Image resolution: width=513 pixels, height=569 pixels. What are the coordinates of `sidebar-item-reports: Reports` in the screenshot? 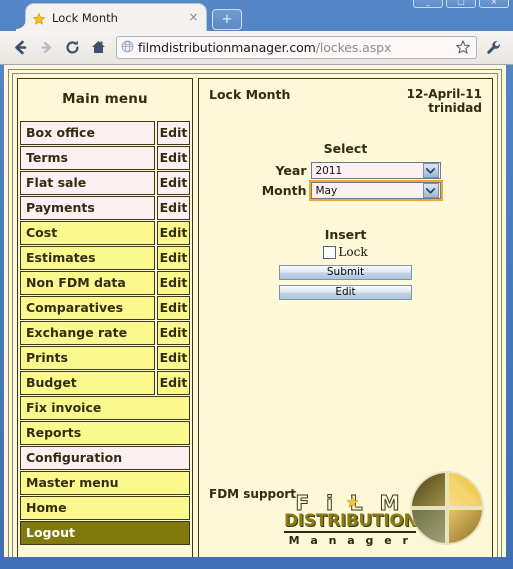 It's located at (105, 433).